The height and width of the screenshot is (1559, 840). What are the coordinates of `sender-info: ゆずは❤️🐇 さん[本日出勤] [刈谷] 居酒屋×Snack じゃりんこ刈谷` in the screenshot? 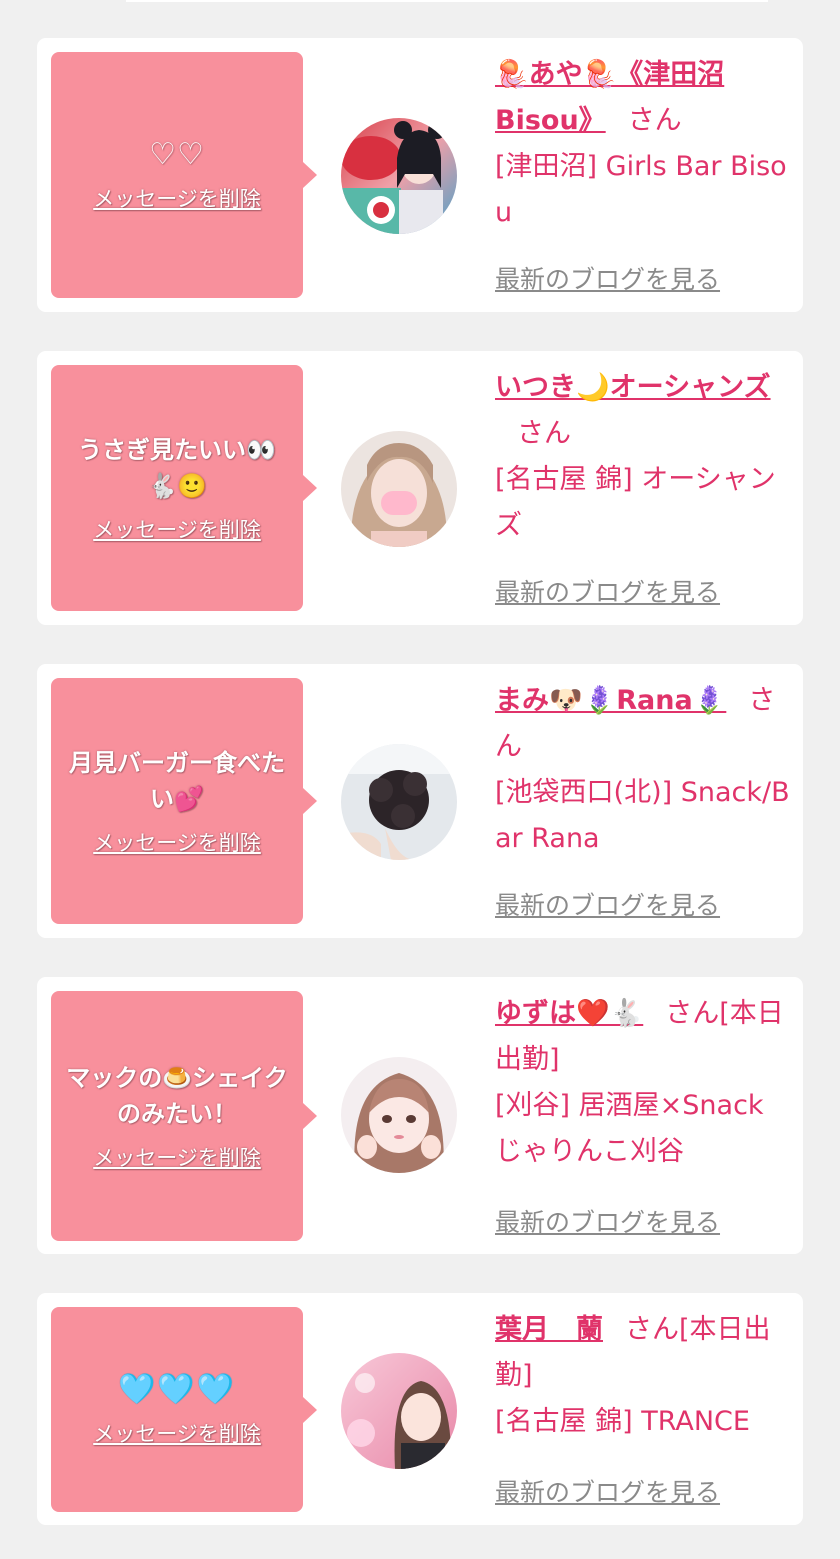 It's located at (643, 1083).